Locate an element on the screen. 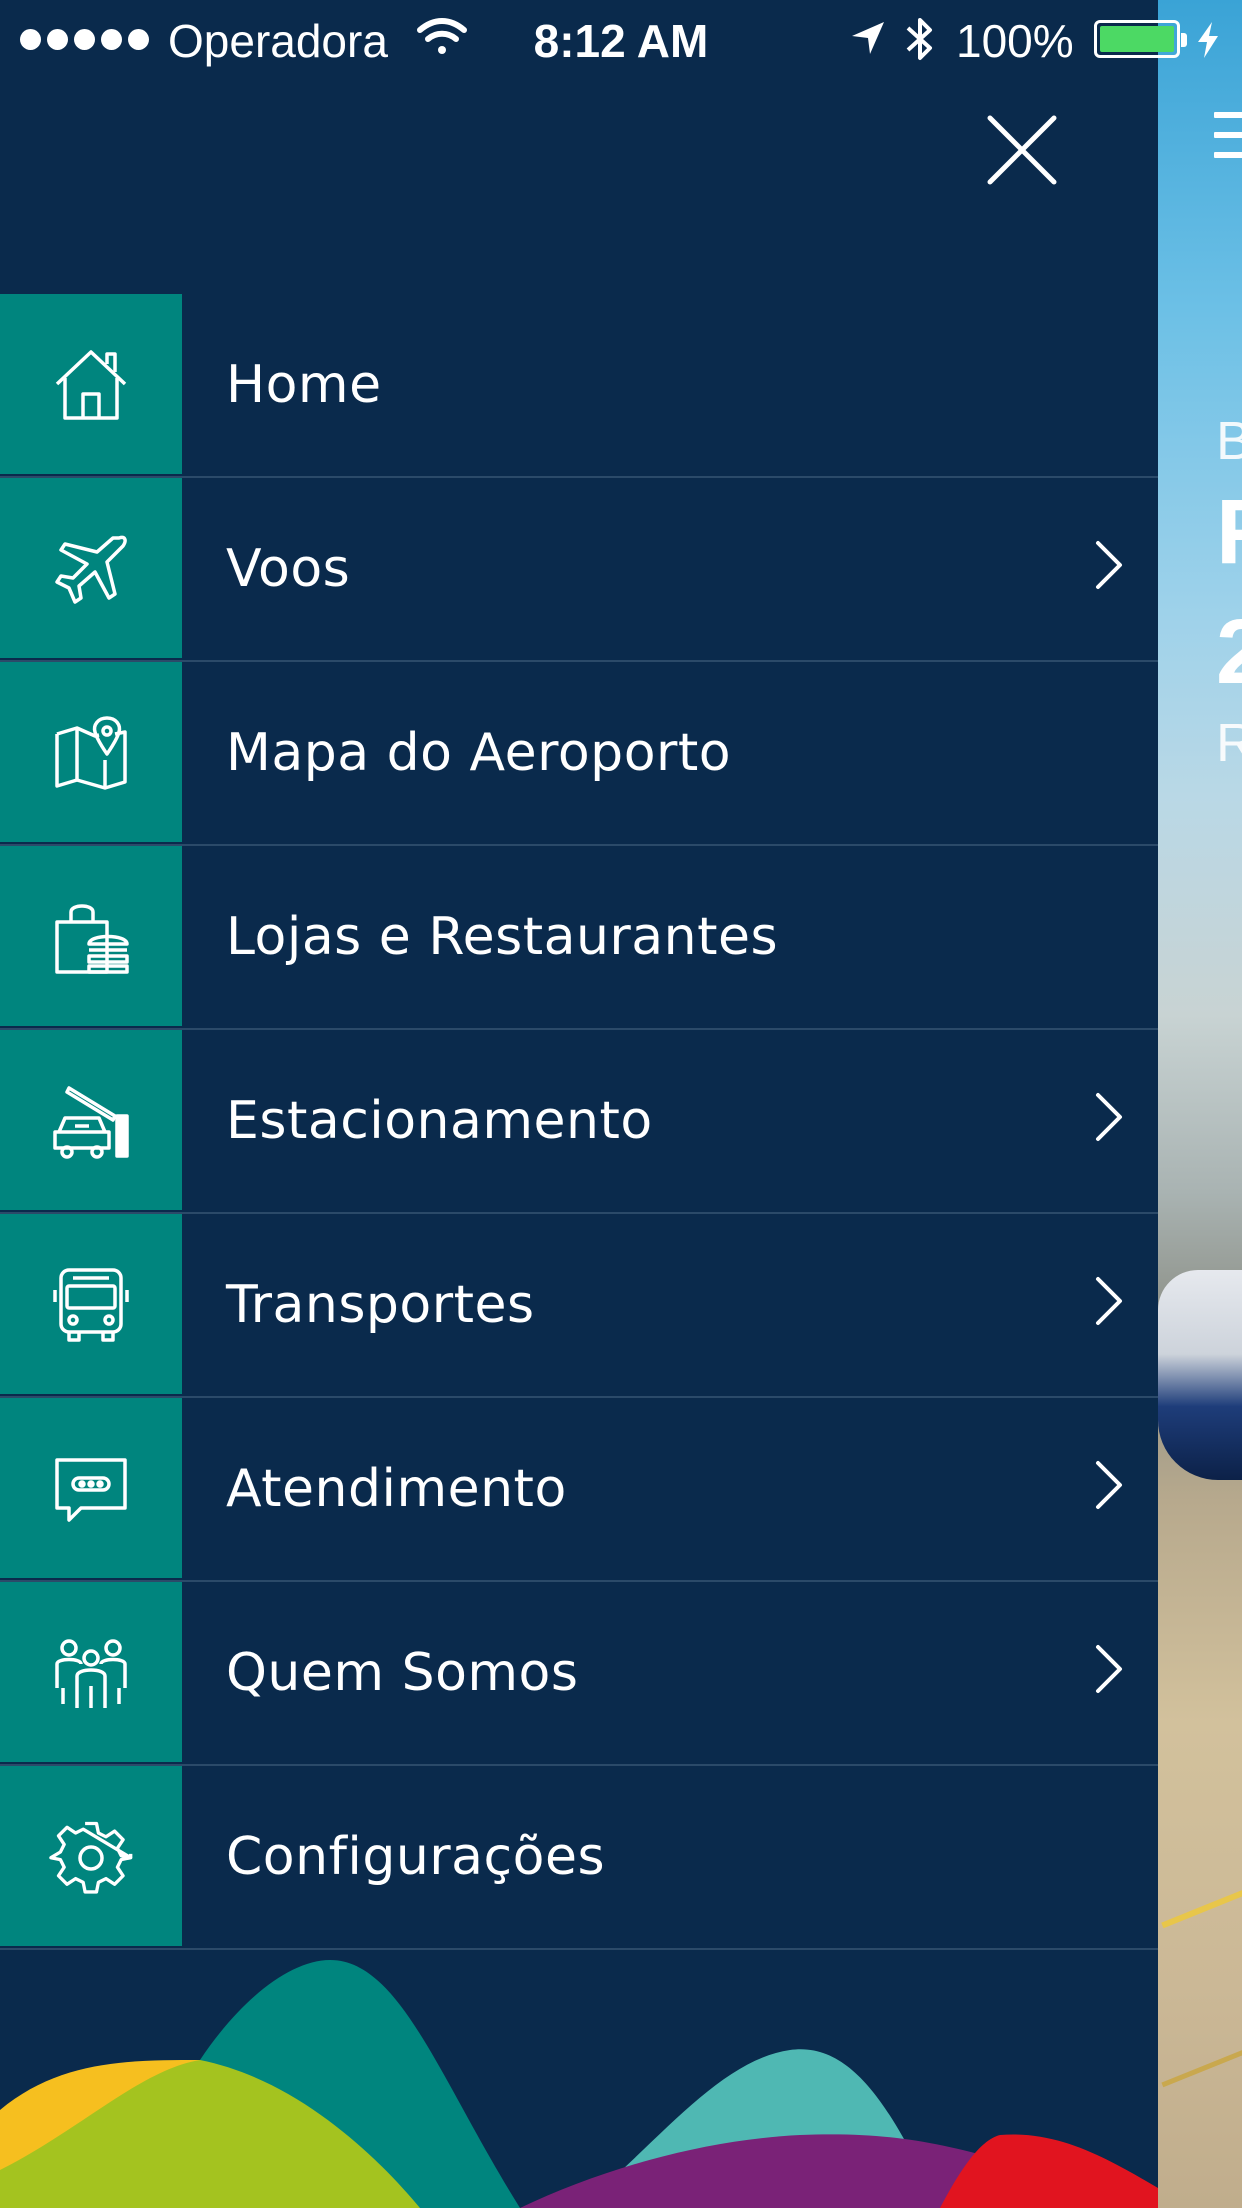 The image size is (1242, 2208). charging-bolt-icon is located at coordinates (1208, 40).